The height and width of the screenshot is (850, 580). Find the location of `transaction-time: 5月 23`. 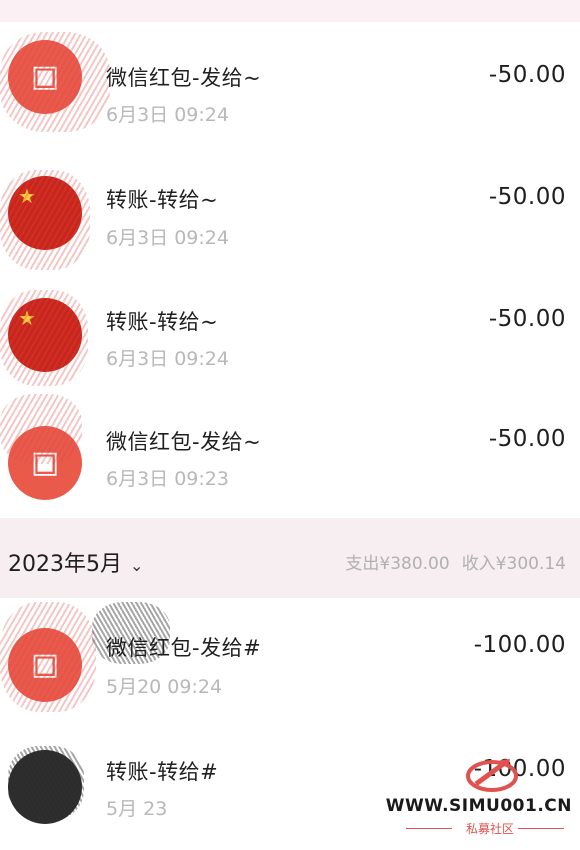

transaction-time: 5月 23 is located at coordinates (137, 809).